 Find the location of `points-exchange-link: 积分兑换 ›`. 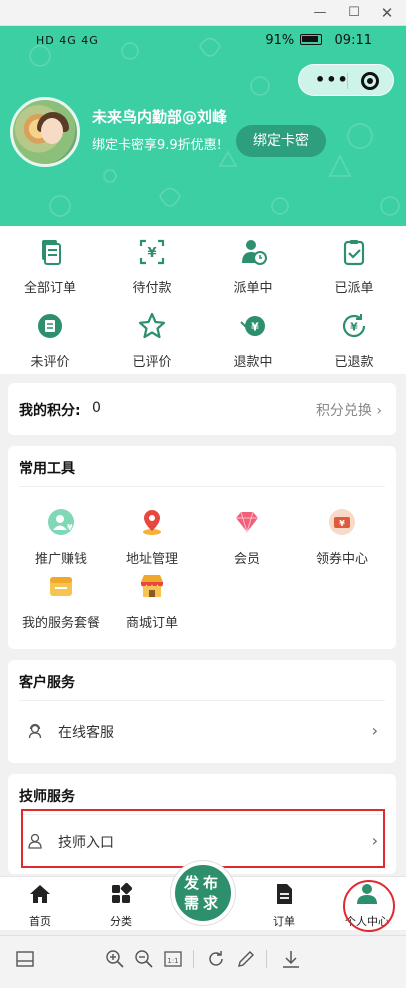

points-exchange-link: 积分兑换 › is located at coordinates (349, 410).